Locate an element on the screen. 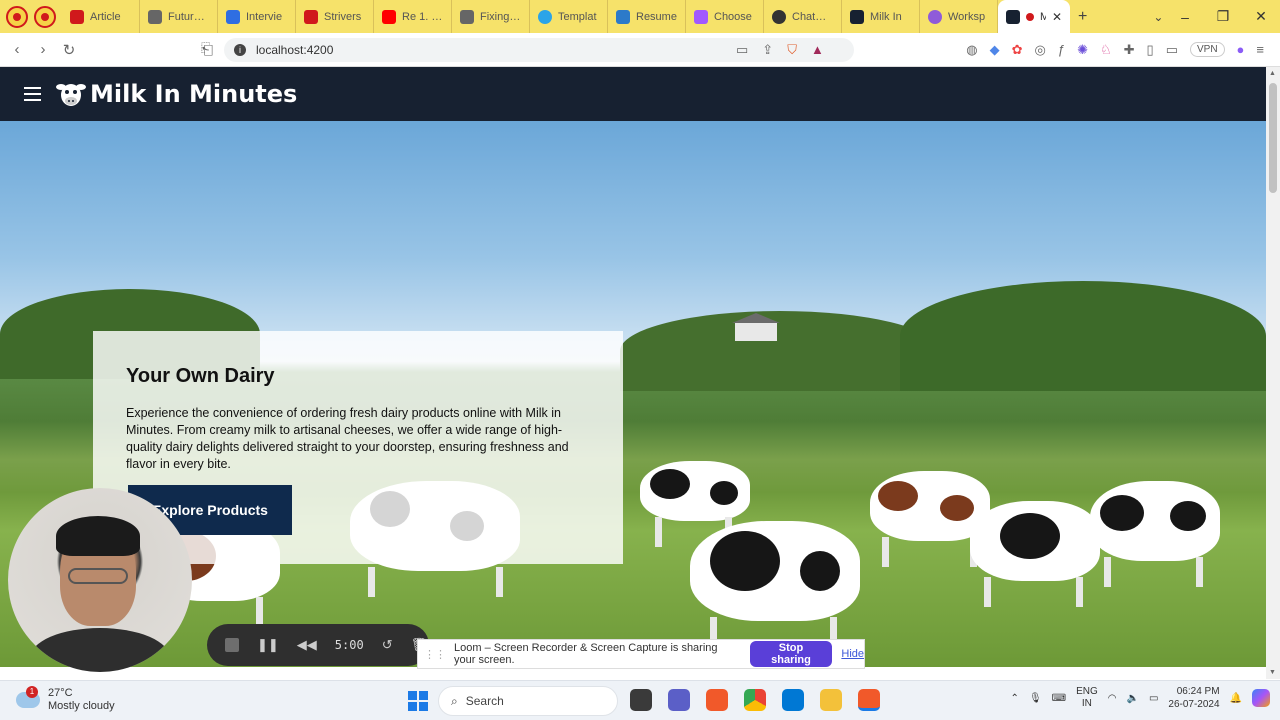  system-tray: ⌃ 🎙 ⌨ ENG IN ◠ 🔈 ▭ 06:24 PM 26-07-2024 🔔 is located at coordinates (1140, 698).